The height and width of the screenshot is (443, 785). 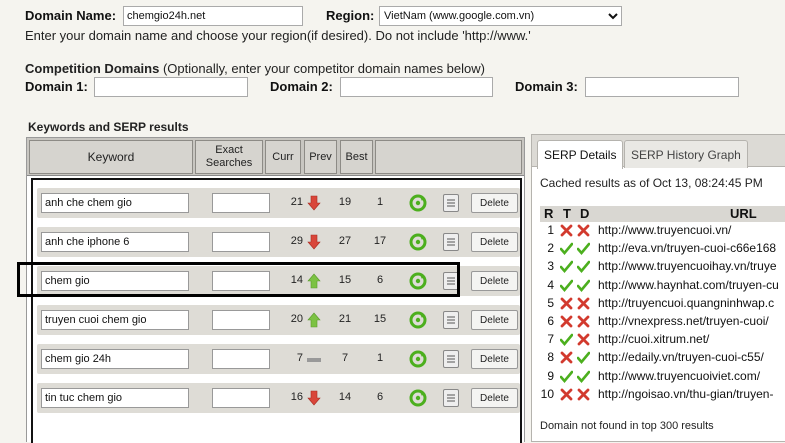 What do you see at coordinates (296, 397) in the screenshot?
I see `current-rank: 16` at bounding box center [296, 397].